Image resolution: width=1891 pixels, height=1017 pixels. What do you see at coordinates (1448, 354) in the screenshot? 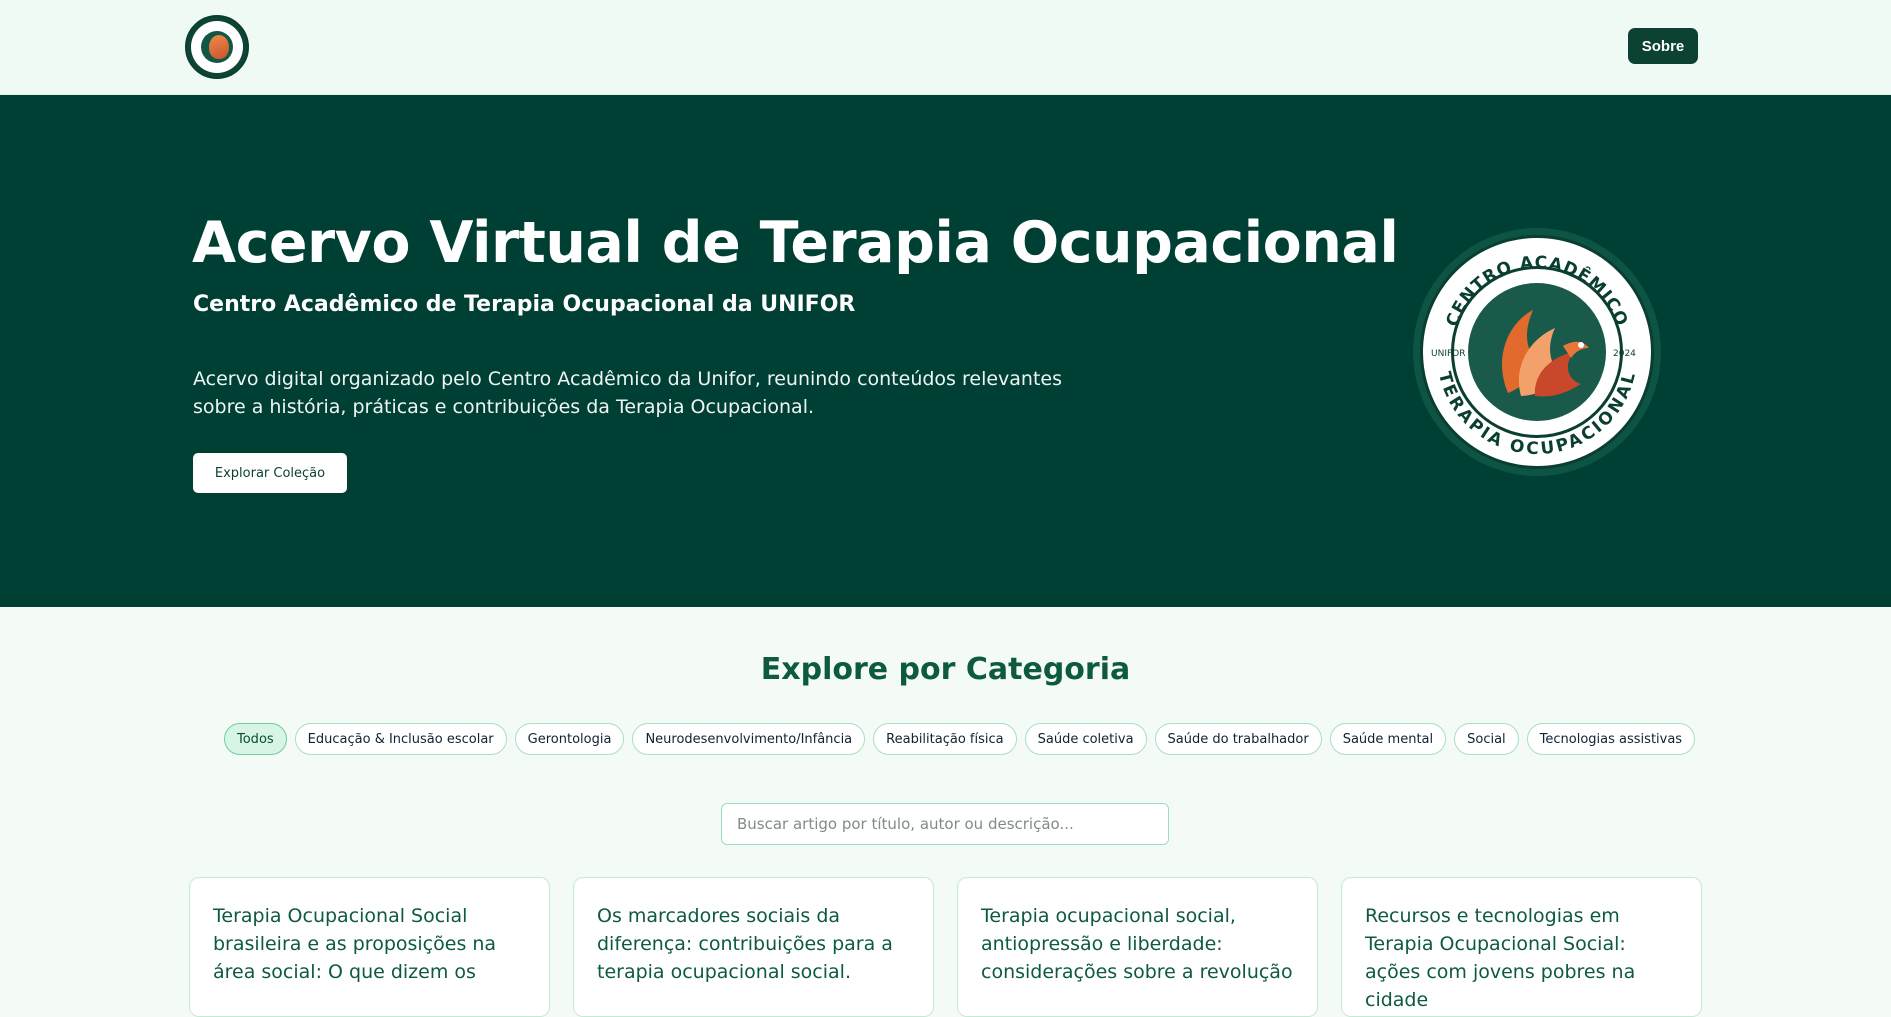
I see `emblem-left-text: UNIFOR` at bounding box center [1448, 354].